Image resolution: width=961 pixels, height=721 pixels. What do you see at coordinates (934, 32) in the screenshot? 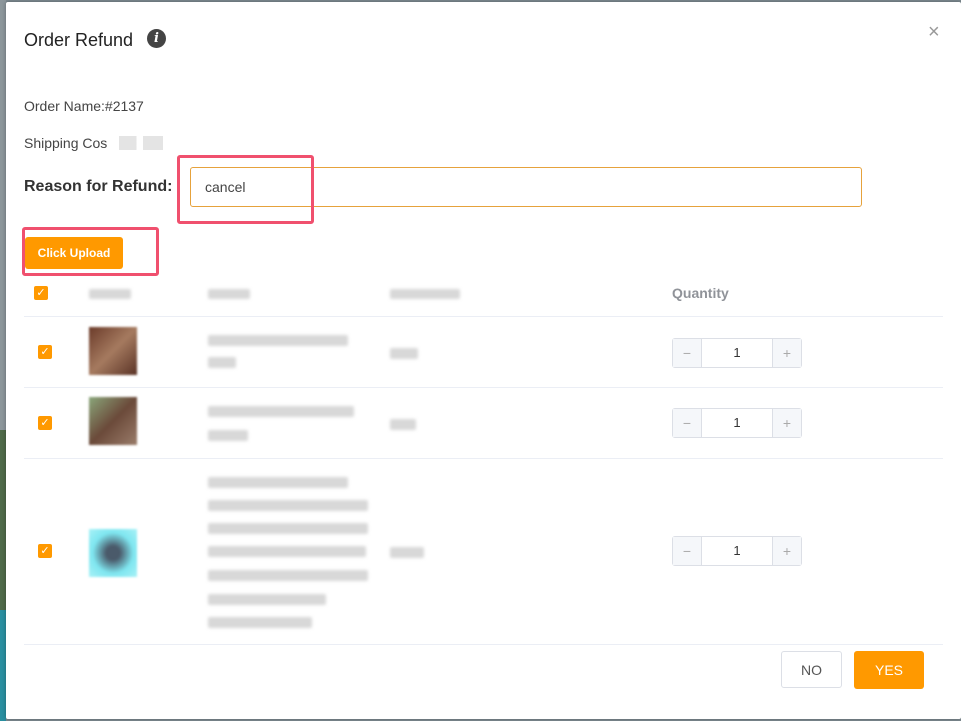
I see `close-icon: ×` at bounding box center [934, 32].